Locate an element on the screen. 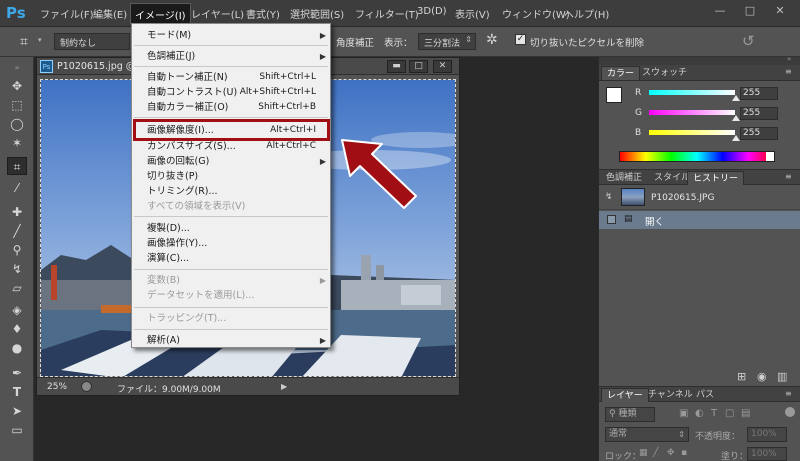  menu-help: ヘルプ(H) is located at coordinates (586, 13).